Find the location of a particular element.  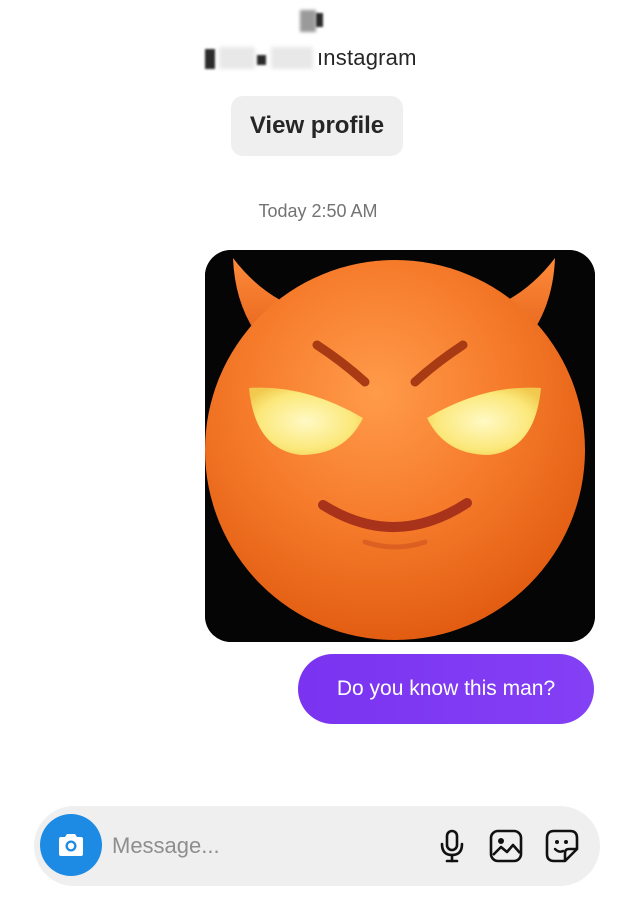

gallery-icon is located at coordinates (506, 846).